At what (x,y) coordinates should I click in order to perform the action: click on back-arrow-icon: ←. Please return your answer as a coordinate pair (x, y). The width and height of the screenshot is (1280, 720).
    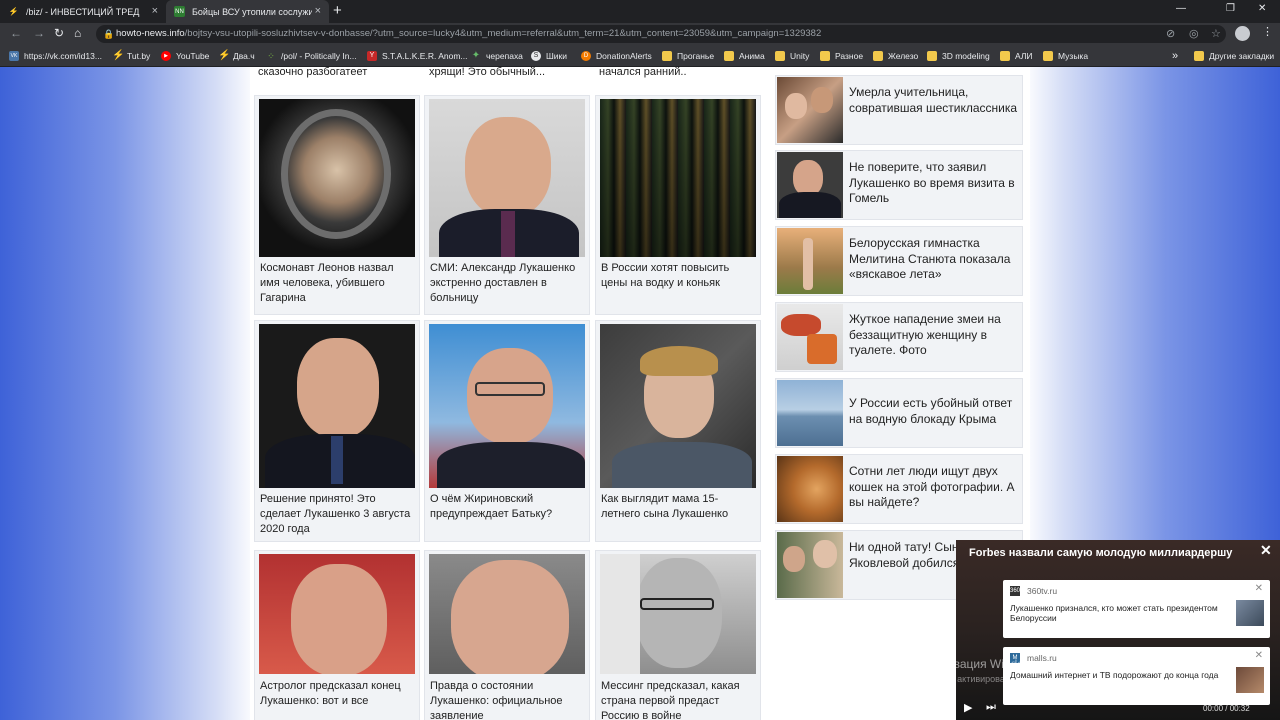
    Looking at the image, I should click on (16, 33).